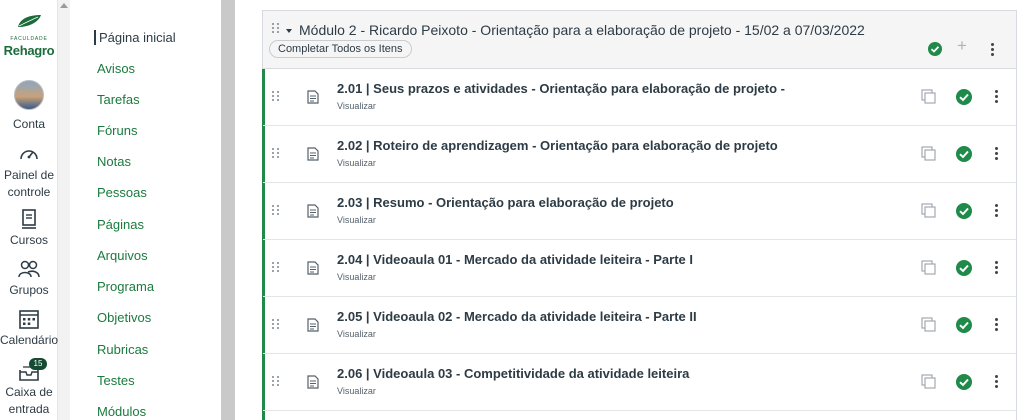 This screenshot has width=1024, height=420. Describe the element at coordinates (29, 290) in the screenshot. I see `global-nav-label: Grupos` at that location.